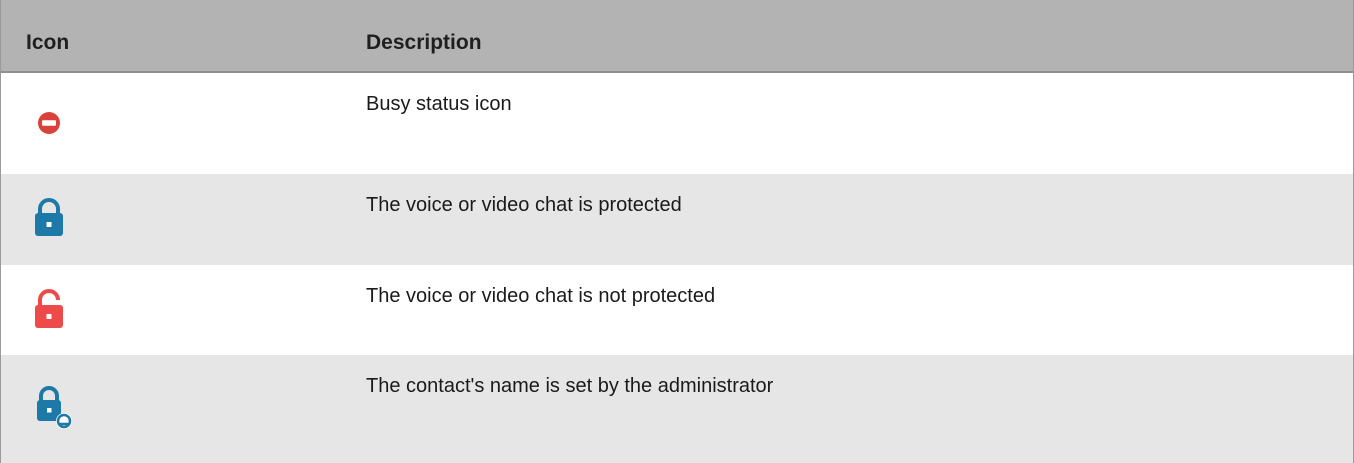 This screenshot has width=1354, height=463. Describe the element at coordinates (524, 205) in the screenshot. I see `row-description: The voice or video chat is protected` at that location.